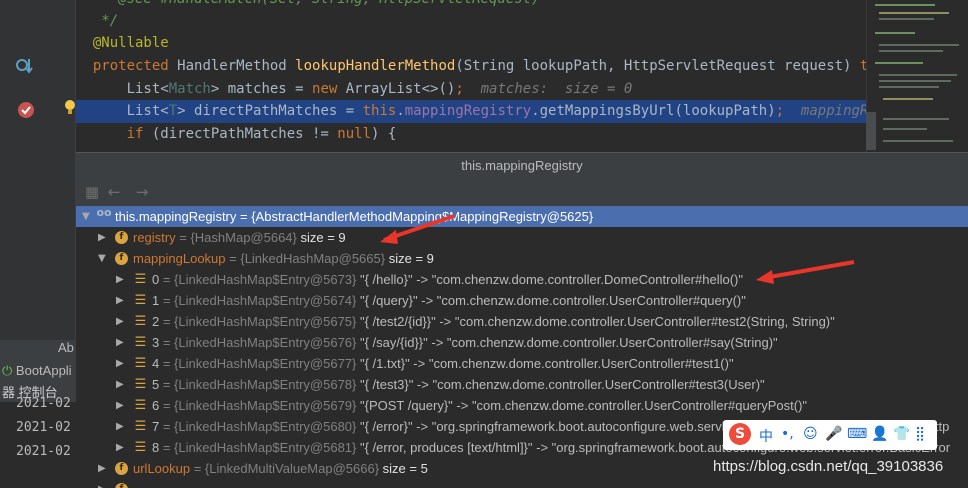 The image size is (968, 488). What do you see at coordinates (142, 192) in the screenshot?
I see `forward-arrow-icon: →` at bounding box center [142, 192].